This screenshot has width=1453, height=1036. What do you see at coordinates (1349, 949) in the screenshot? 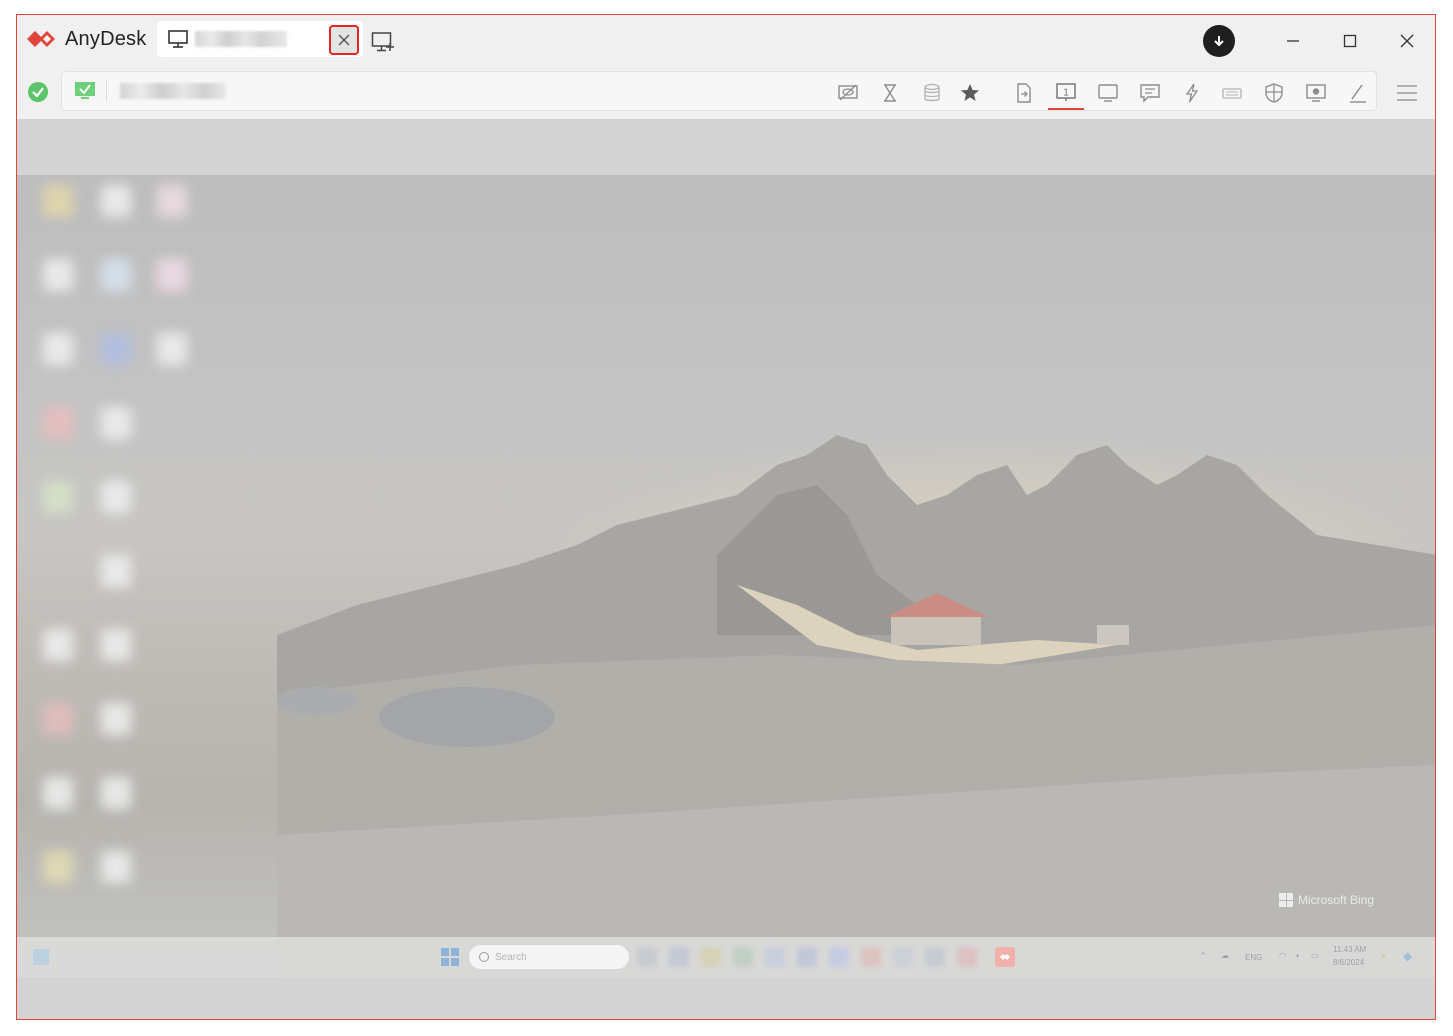
I see `tray-time: 11:43 AM` at bounding box center [1349, 949].